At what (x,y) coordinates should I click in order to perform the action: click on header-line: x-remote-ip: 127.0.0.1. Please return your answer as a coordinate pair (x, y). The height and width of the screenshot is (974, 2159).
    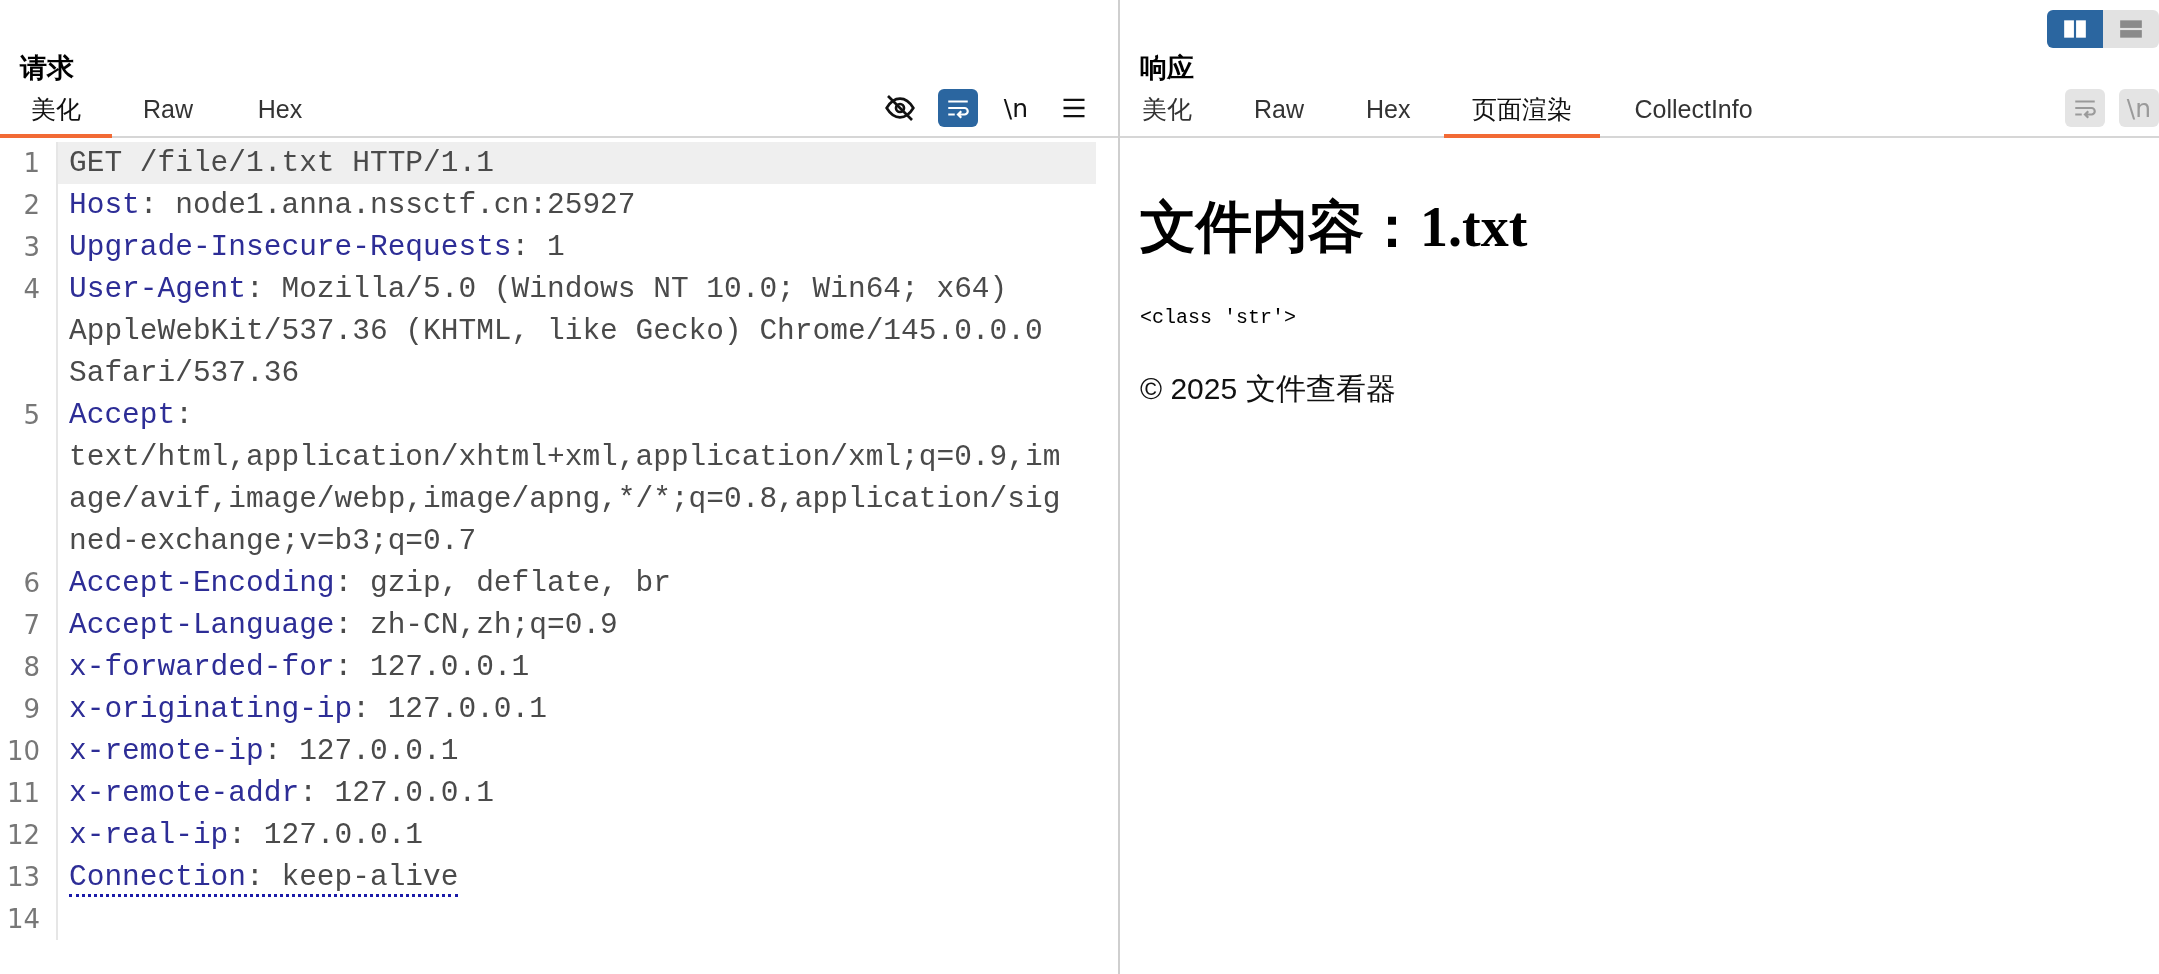
    Looking at the image, I should click on (264, 751).